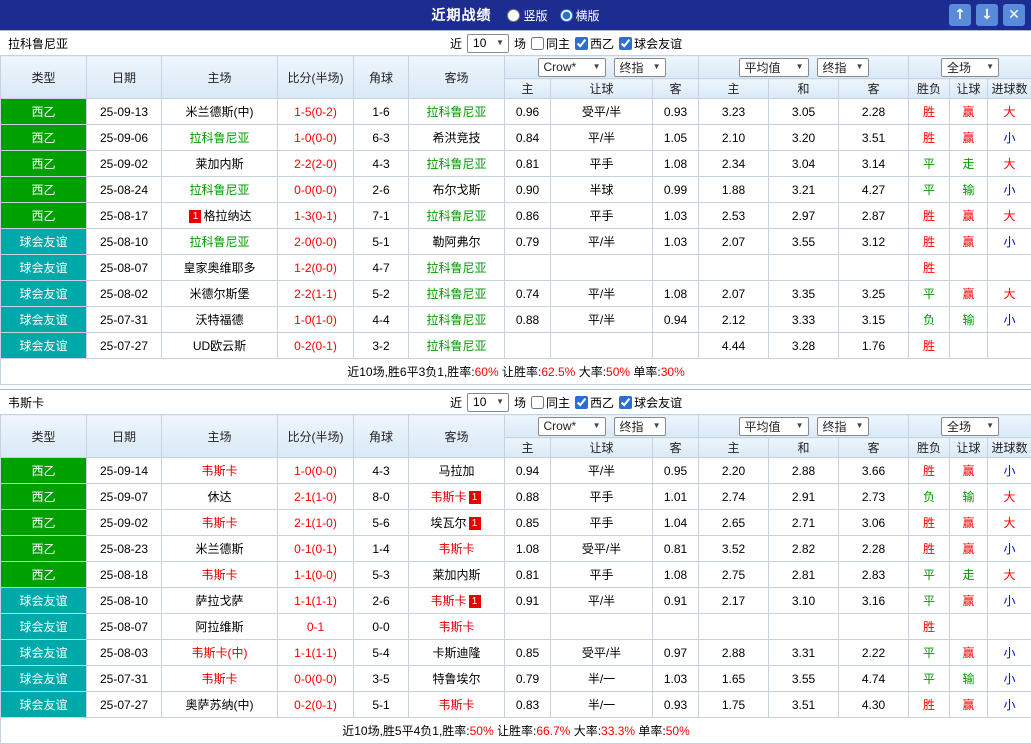 This screenshot has height=744, width=1031. Describe the element at coordinates (381, 653) in the screenshot. I see `corner-score: 5-4` at that location.